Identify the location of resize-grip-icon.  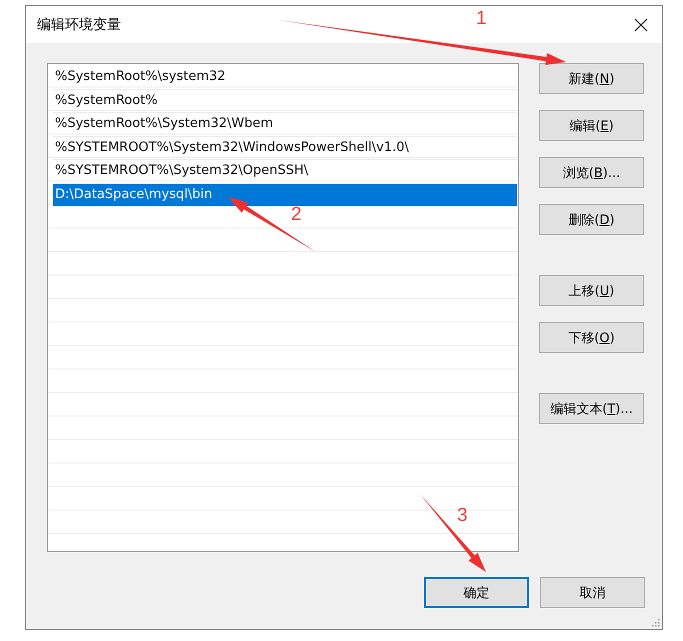
(655, 622).